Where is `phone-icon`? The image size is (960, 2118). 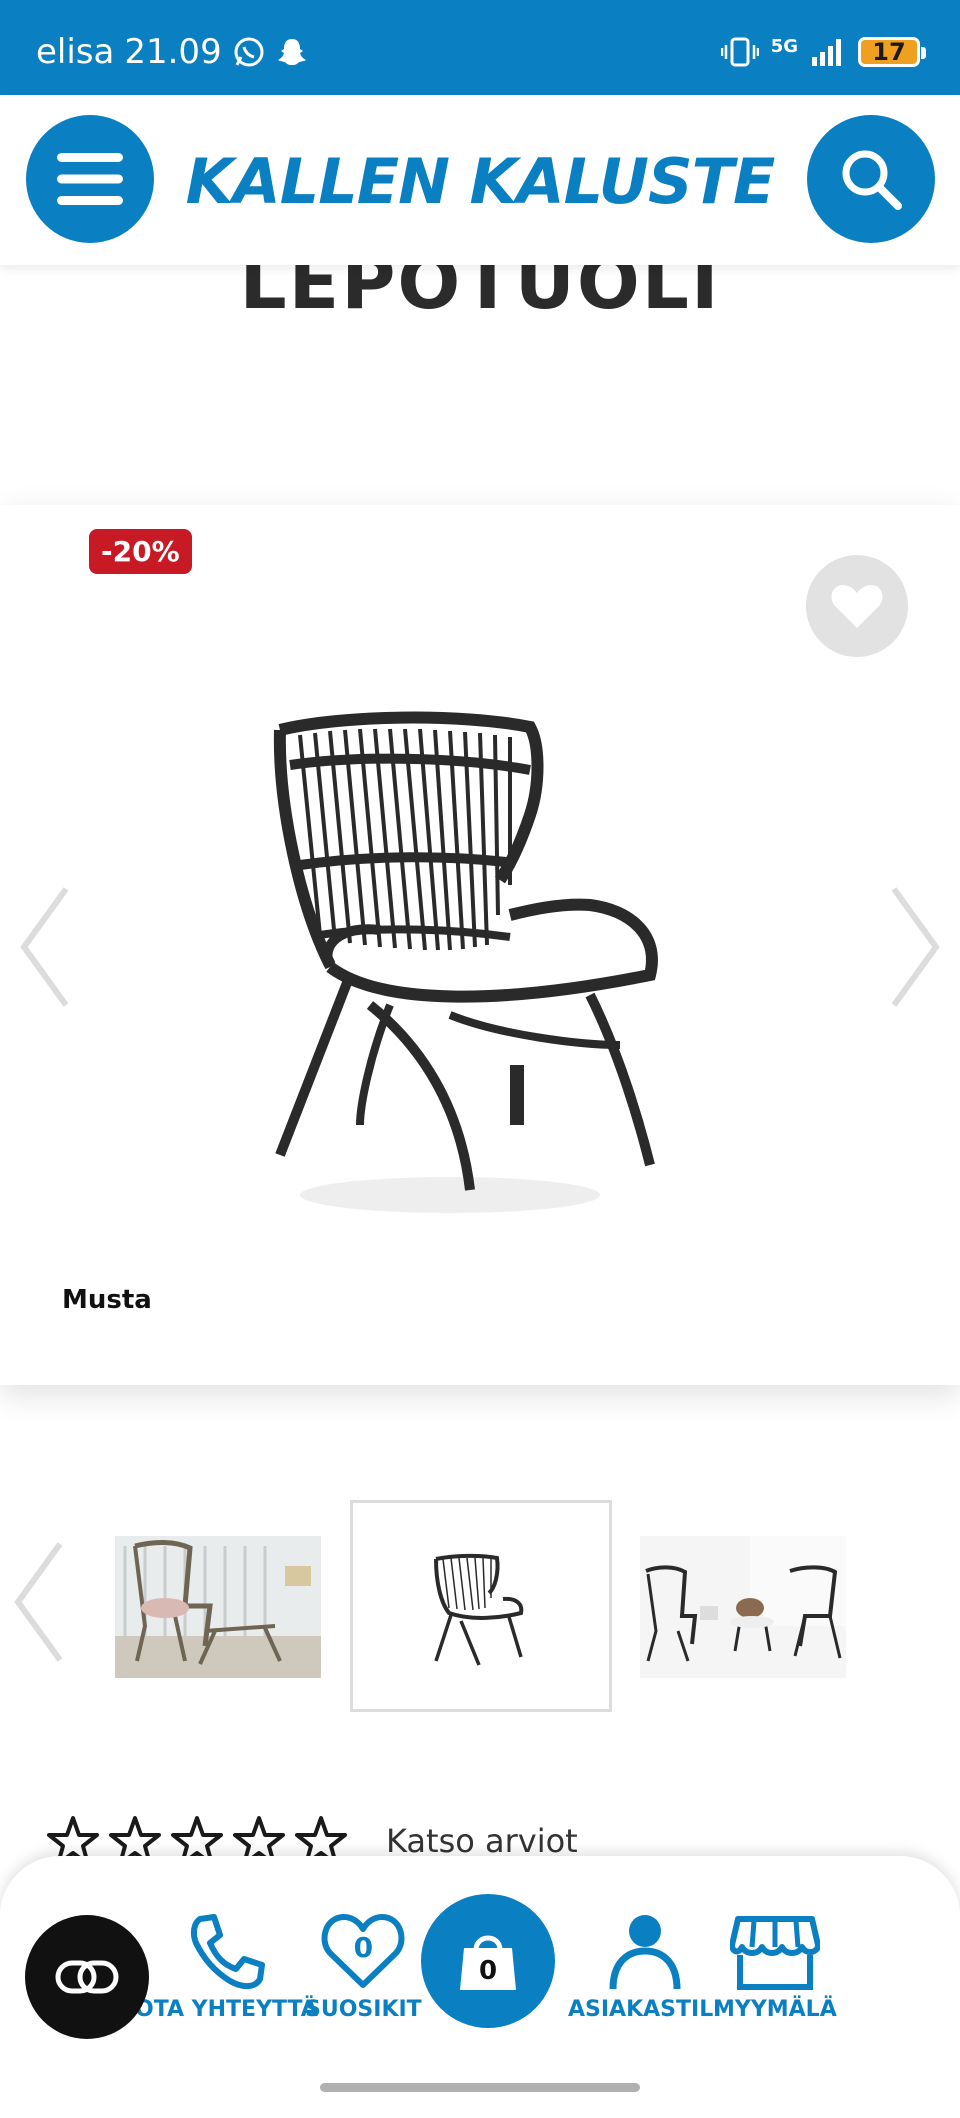
phone-icon is located at coordinates (228, 1951).